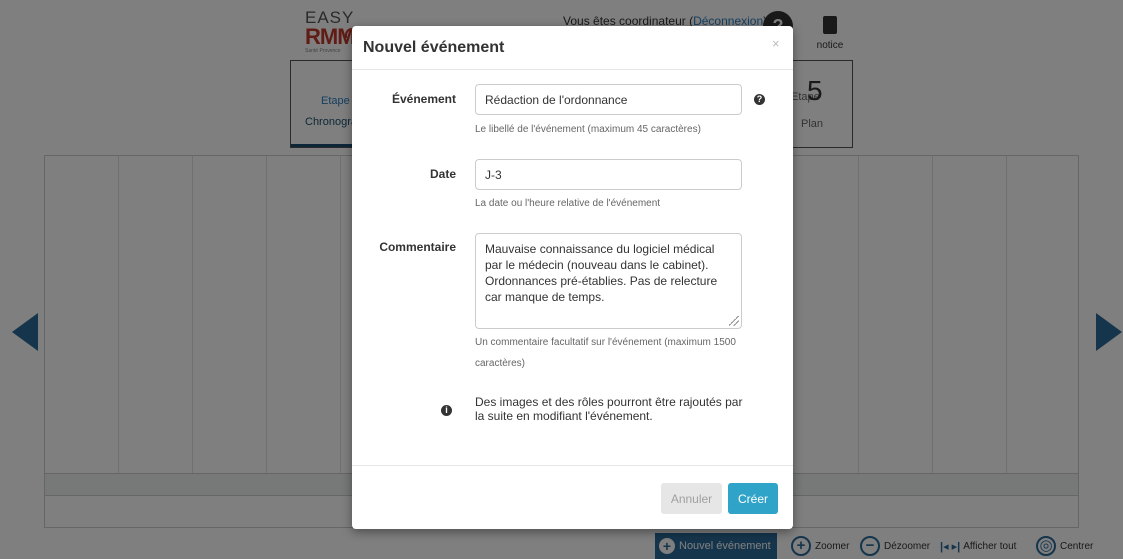 The width and height of the screenshot is (1123, 559). I want to click on cancel-button: Annuler, so click(691, 498).